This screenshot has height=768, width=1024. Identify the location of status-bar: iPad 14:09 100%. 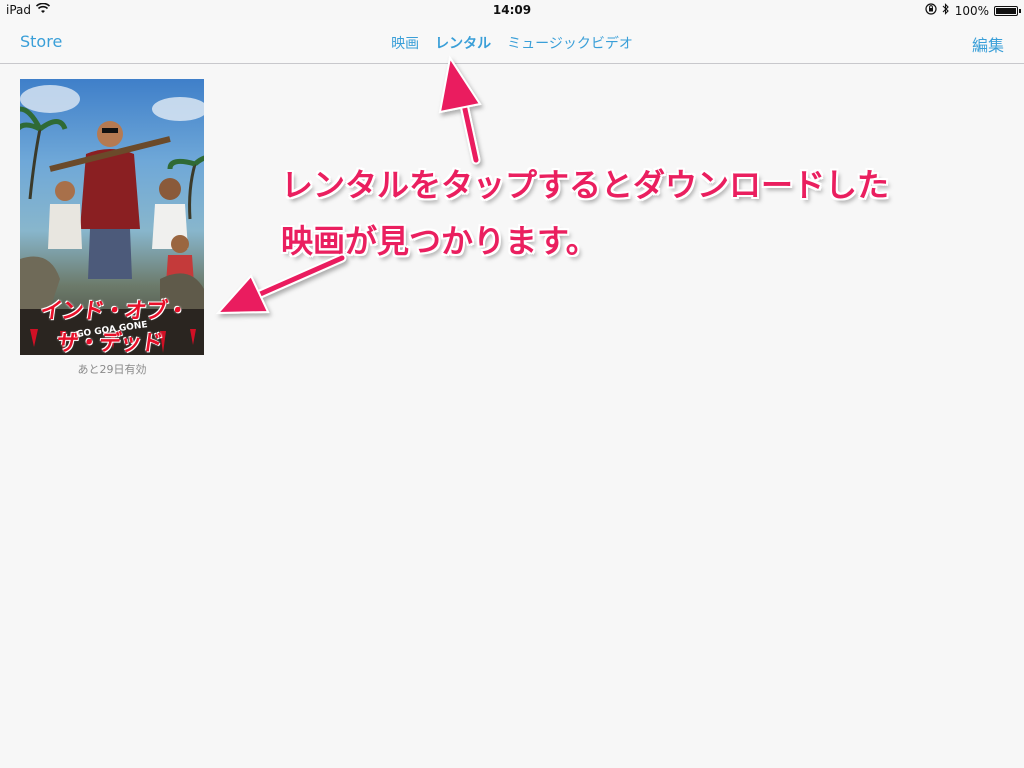
(512, 10).